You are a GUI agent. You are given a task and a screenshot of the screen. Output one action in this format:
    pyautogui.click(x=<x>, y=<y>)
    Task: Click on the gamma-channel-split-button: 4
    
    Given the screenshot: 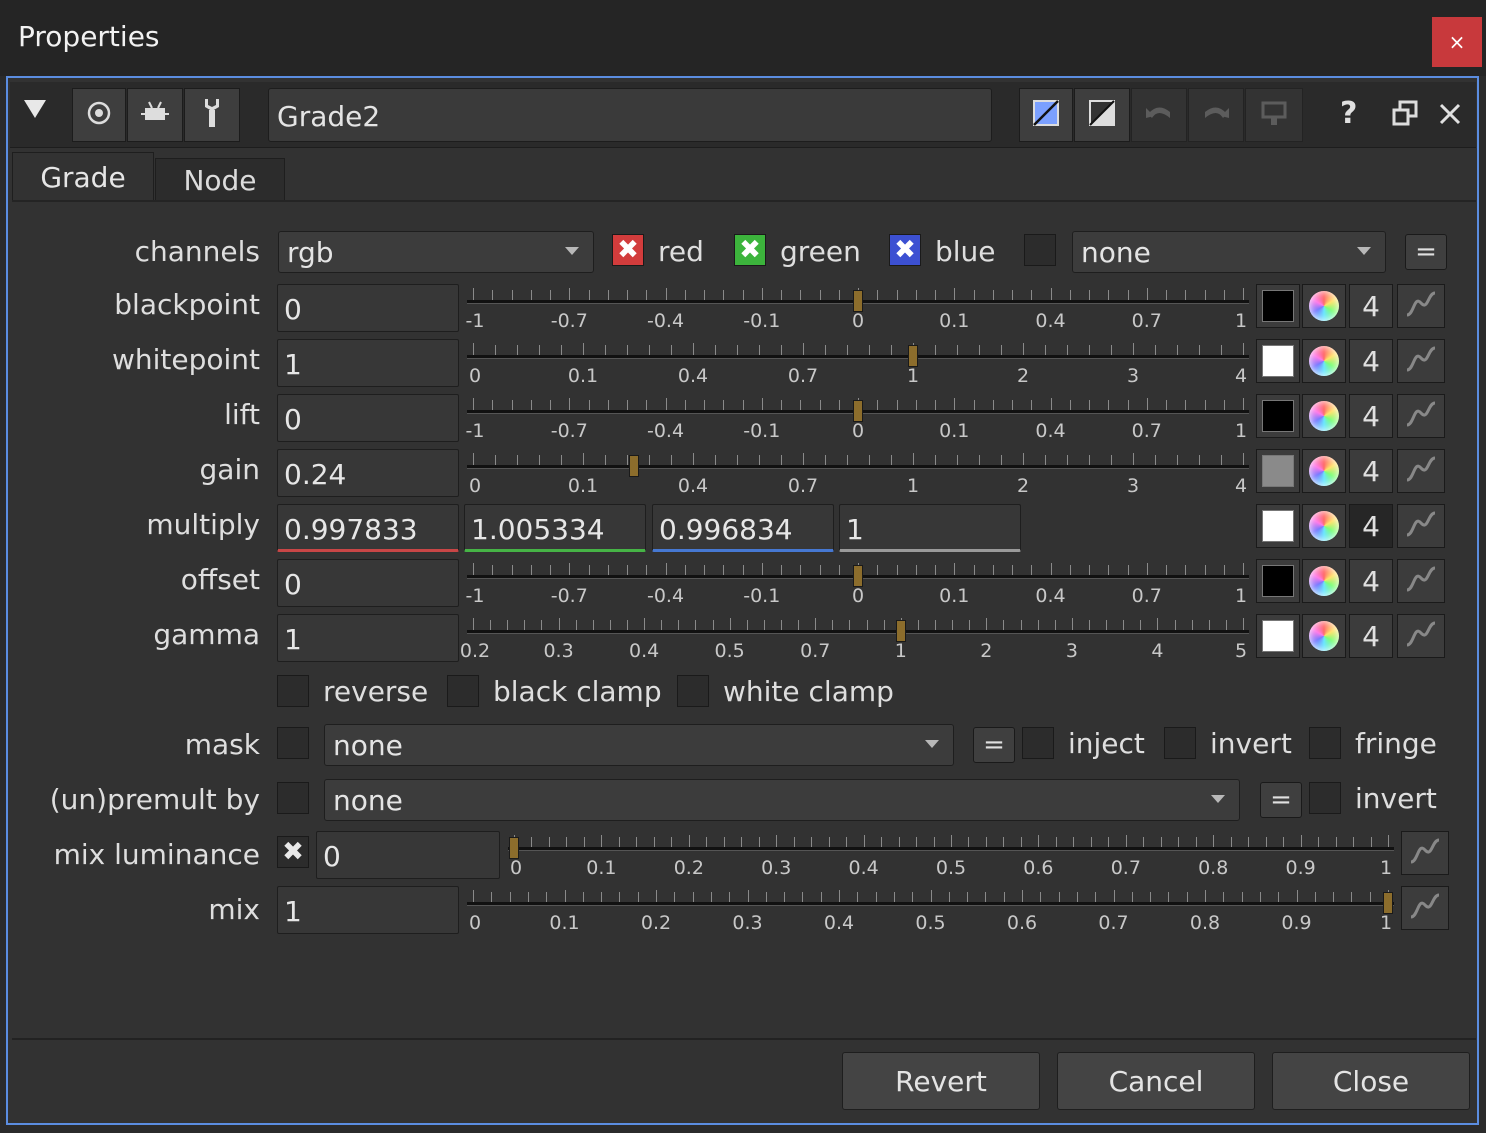 What is the action you would take?
    pyautogui.click(x=1371, y=636)
    